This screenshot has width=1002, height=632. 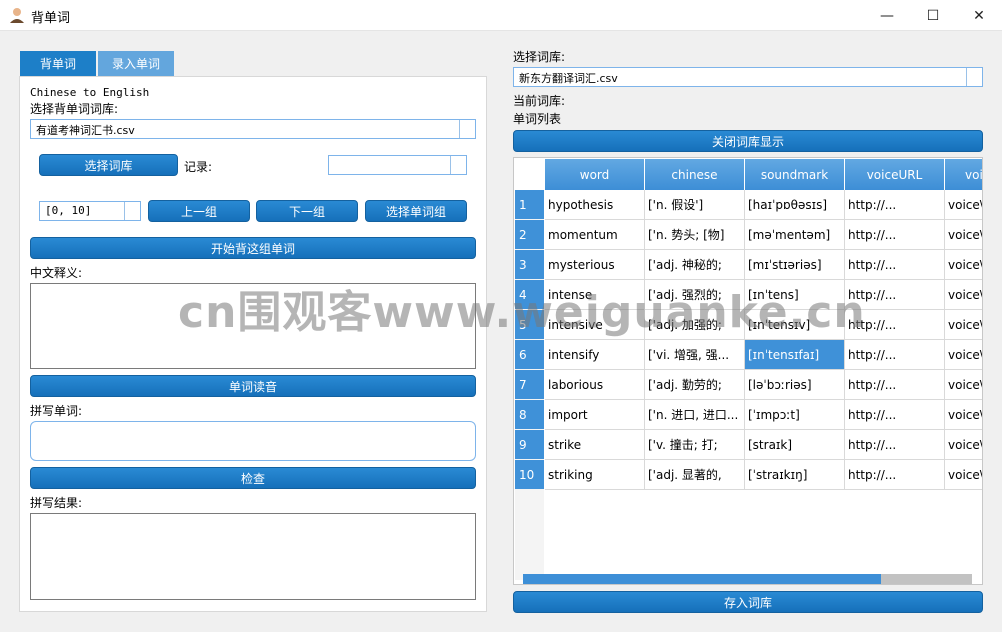 I want to click on row-number: 10, so click(x=529, y=474).